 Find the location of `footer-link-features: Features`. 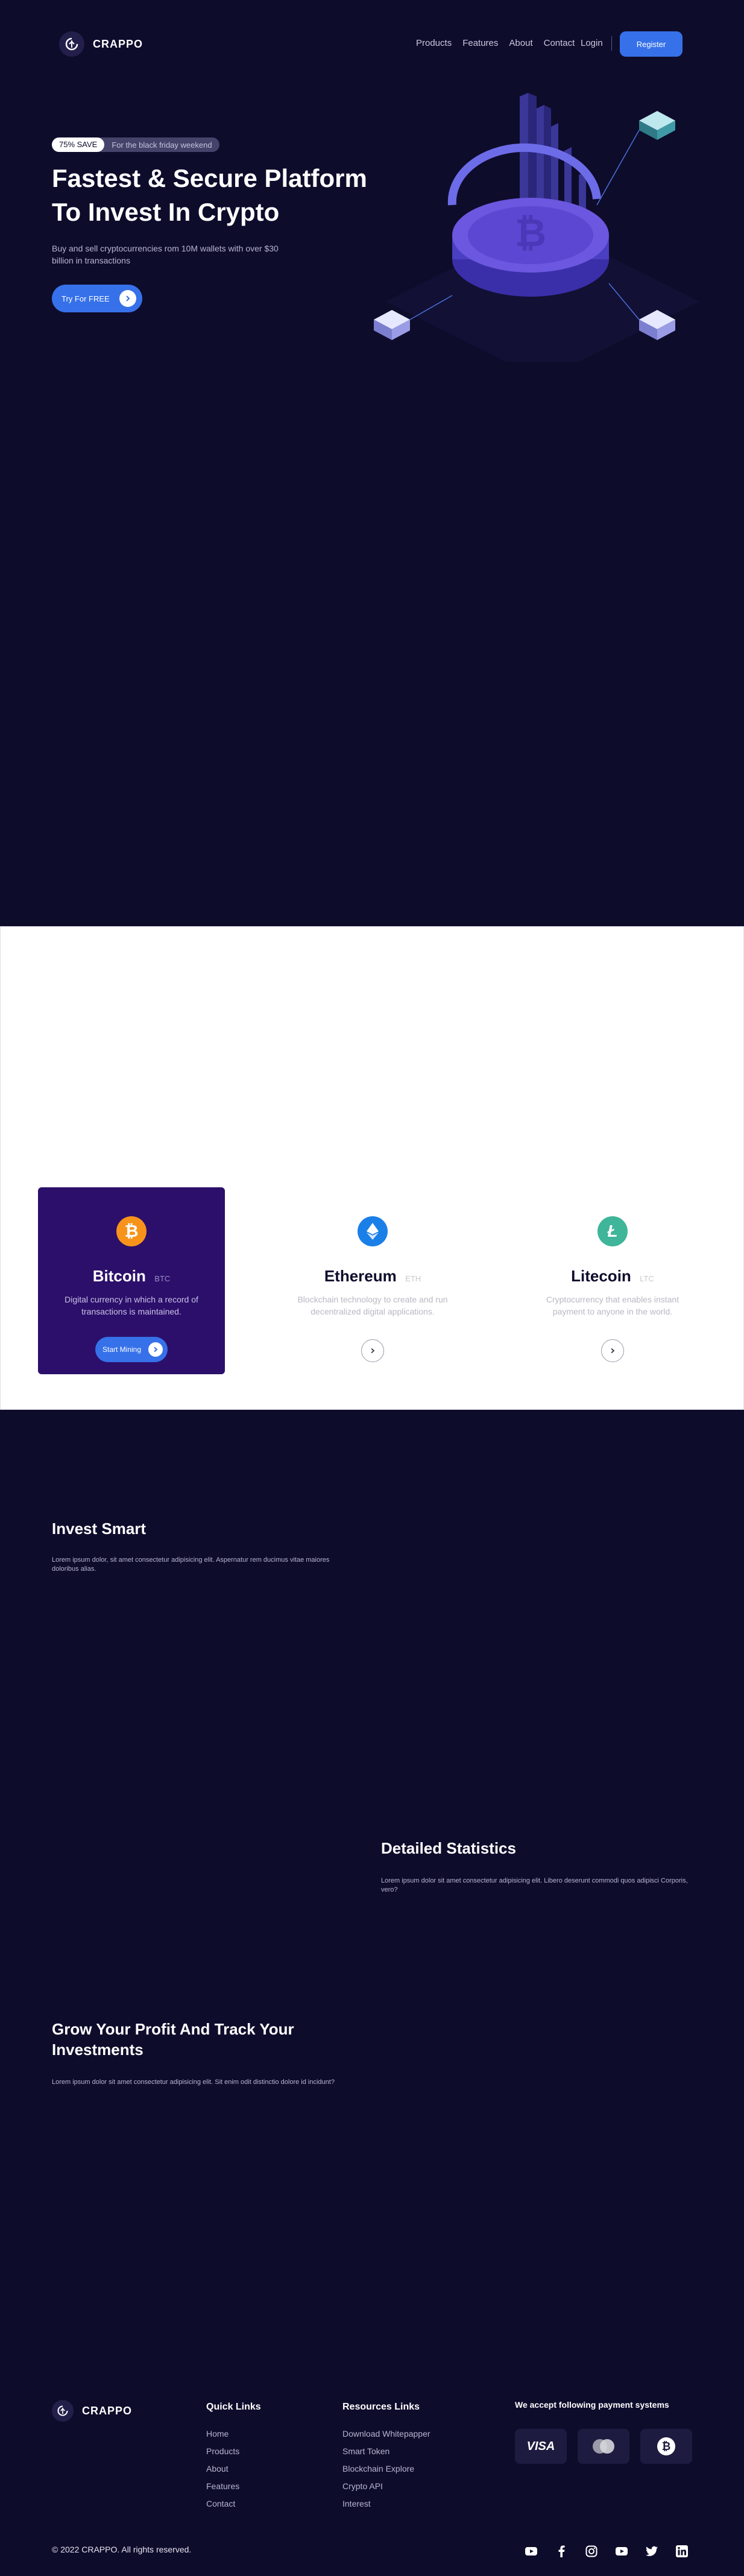

footer-link-features: Features is located at coordinates (223, 2490).